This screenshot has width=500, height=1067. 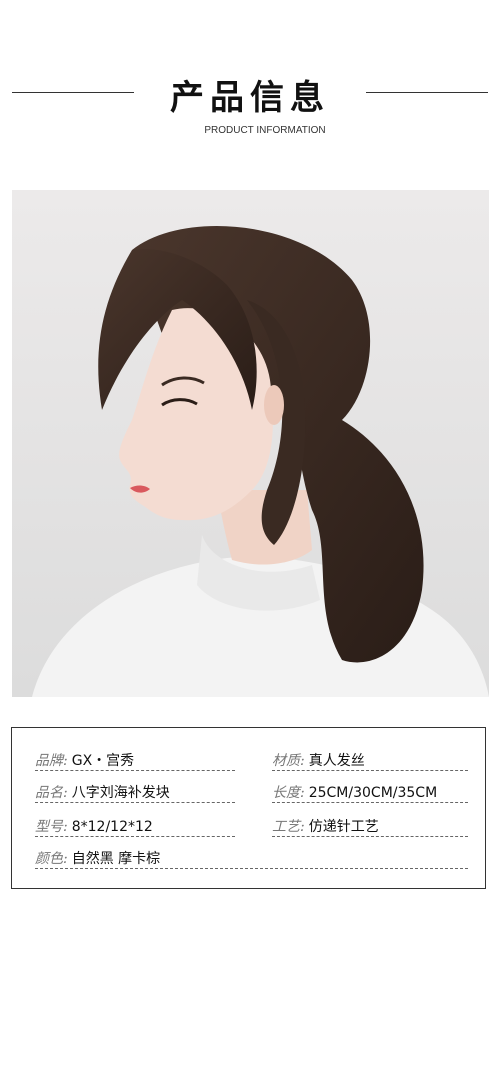 I want to click on info-row-craft: 工艺: 仿递针工艺, so click(x=370, y=826).